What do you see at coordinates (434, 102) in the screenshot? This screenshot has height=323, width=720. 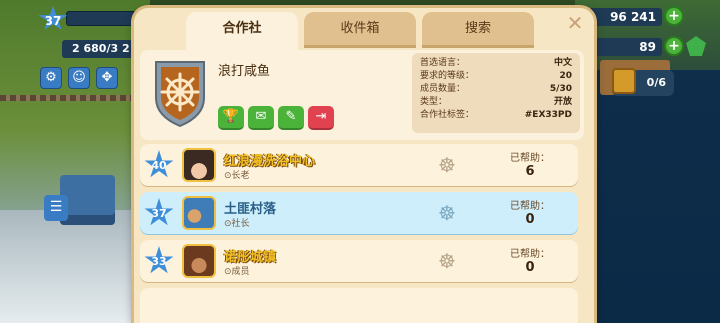 I see `info-label: 类型：` at bounding box center [434, 102].